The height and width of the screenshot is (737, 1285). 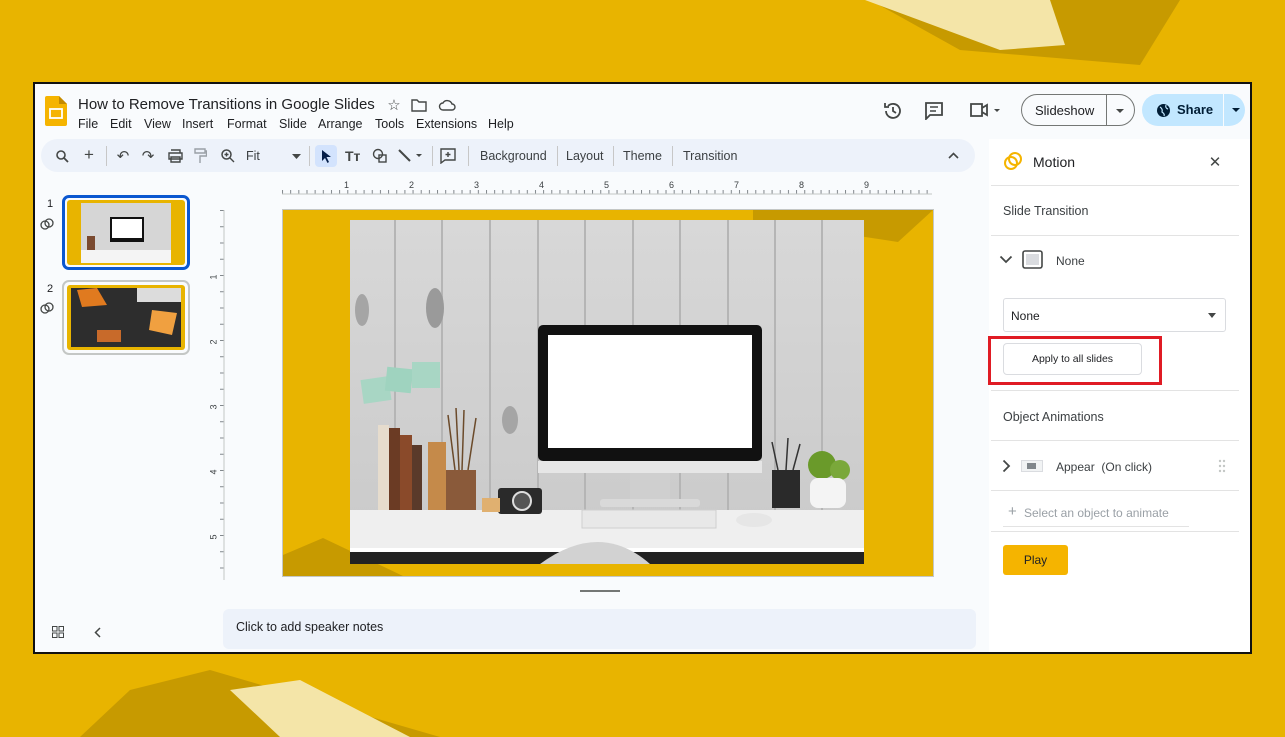 What do you see at coordinates (121, 124) in the screenshot?
I see `menu-edit: Edit` at bounding box center [121, 124].